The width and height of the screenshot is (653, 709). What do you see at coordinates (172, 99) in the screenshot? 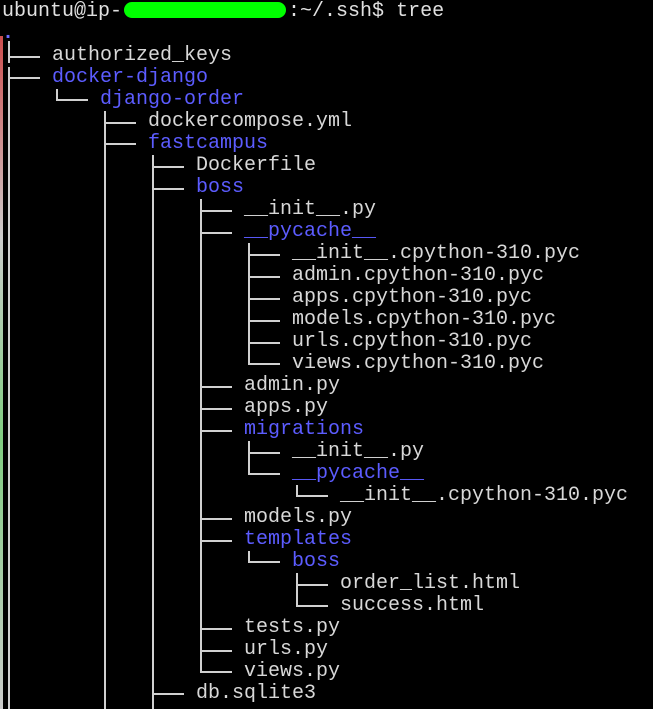
I see `tree-dir-entry: django-order` at bounding box center [172, 99].